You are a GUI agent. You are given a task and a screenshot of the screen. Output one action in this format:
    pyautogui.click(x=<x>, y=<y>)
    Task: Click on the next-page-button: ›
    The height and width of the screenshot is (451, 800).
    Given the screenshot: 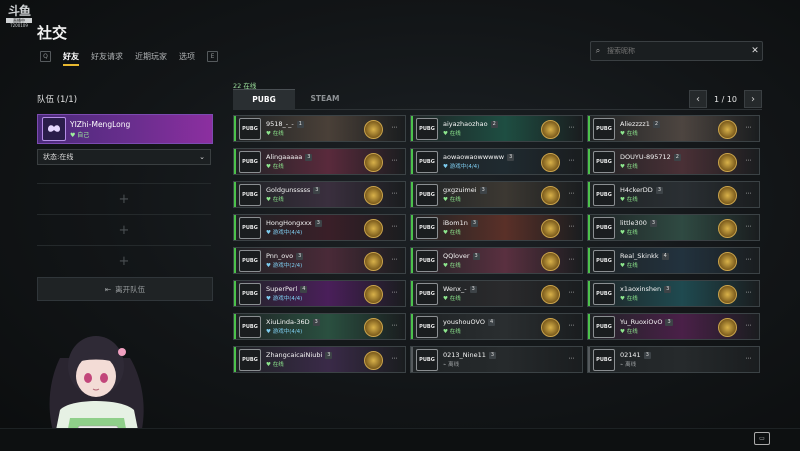 What is the action you would take?
    pyautogui.click(x=753, y=99)
    